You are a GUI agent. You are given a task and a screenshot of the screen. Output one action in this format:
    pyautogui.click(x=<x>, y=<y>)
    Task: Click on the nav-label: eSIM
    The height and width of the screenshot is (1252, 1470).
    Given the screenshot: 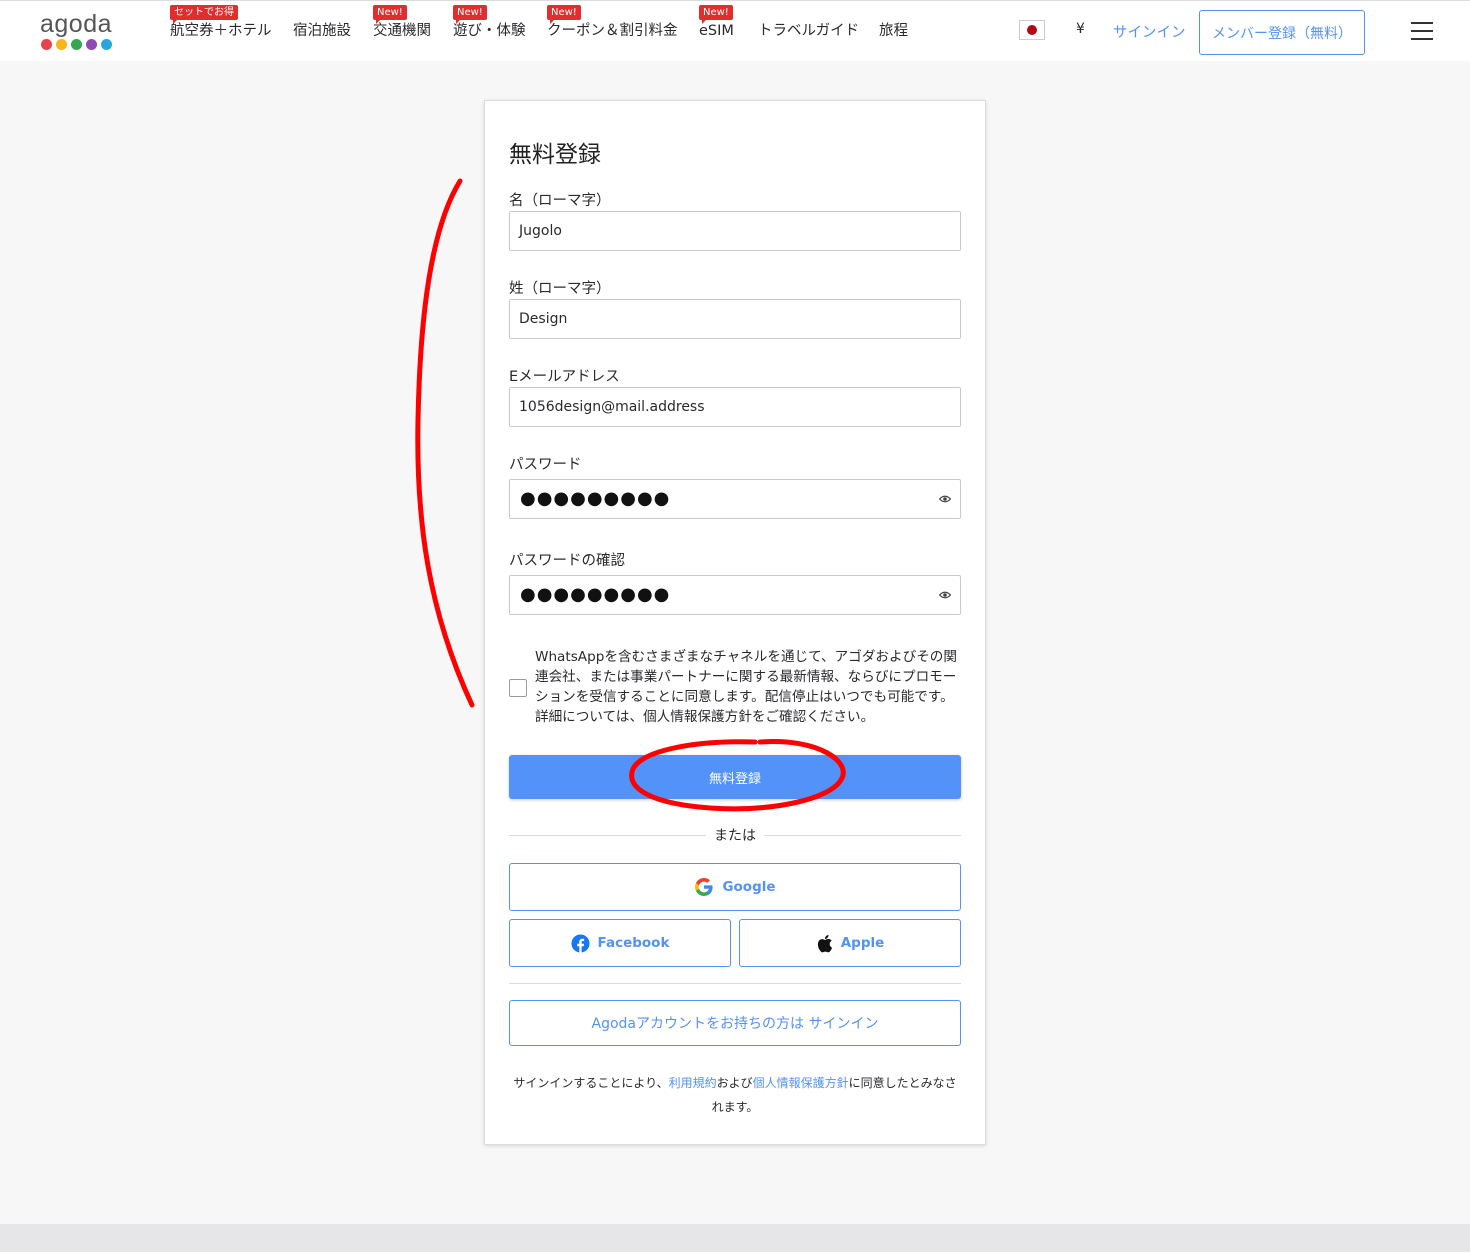 What is the action you would take?
    pyautogui.click(x=716, y=31)
    